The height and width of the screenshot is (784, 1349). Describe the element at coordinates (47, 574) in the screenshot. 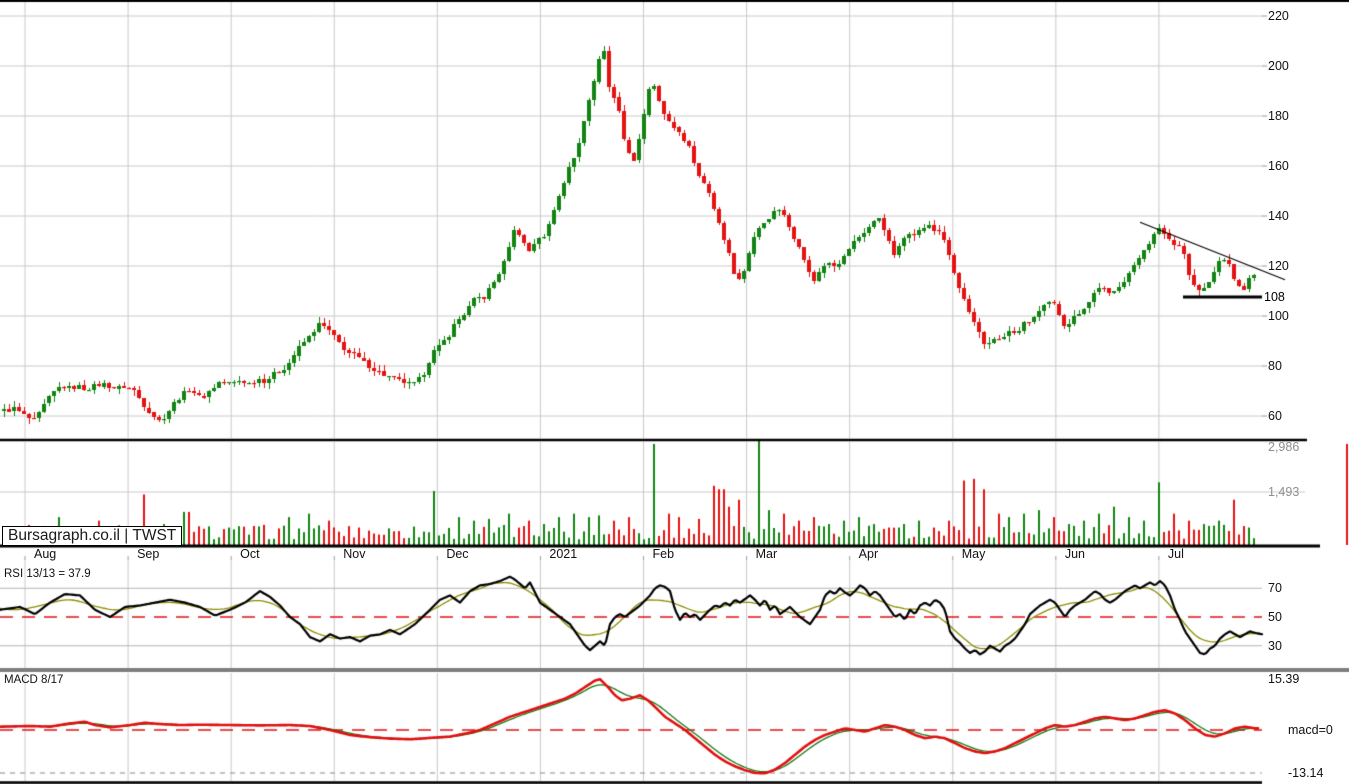

I see `rsi-panel-label: RSI 13/13 = 37.9` at that location.